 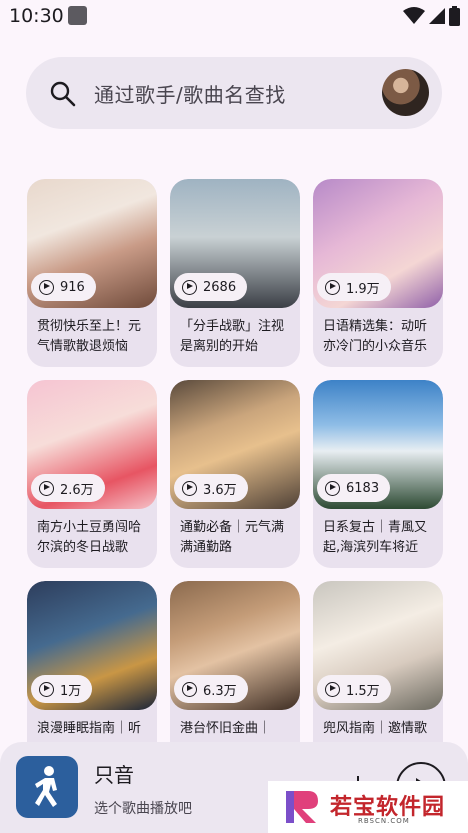 What do you see at coordinates (63, 94) in the screenshot?
I see `search-icon` at bounding box center [63, 94].